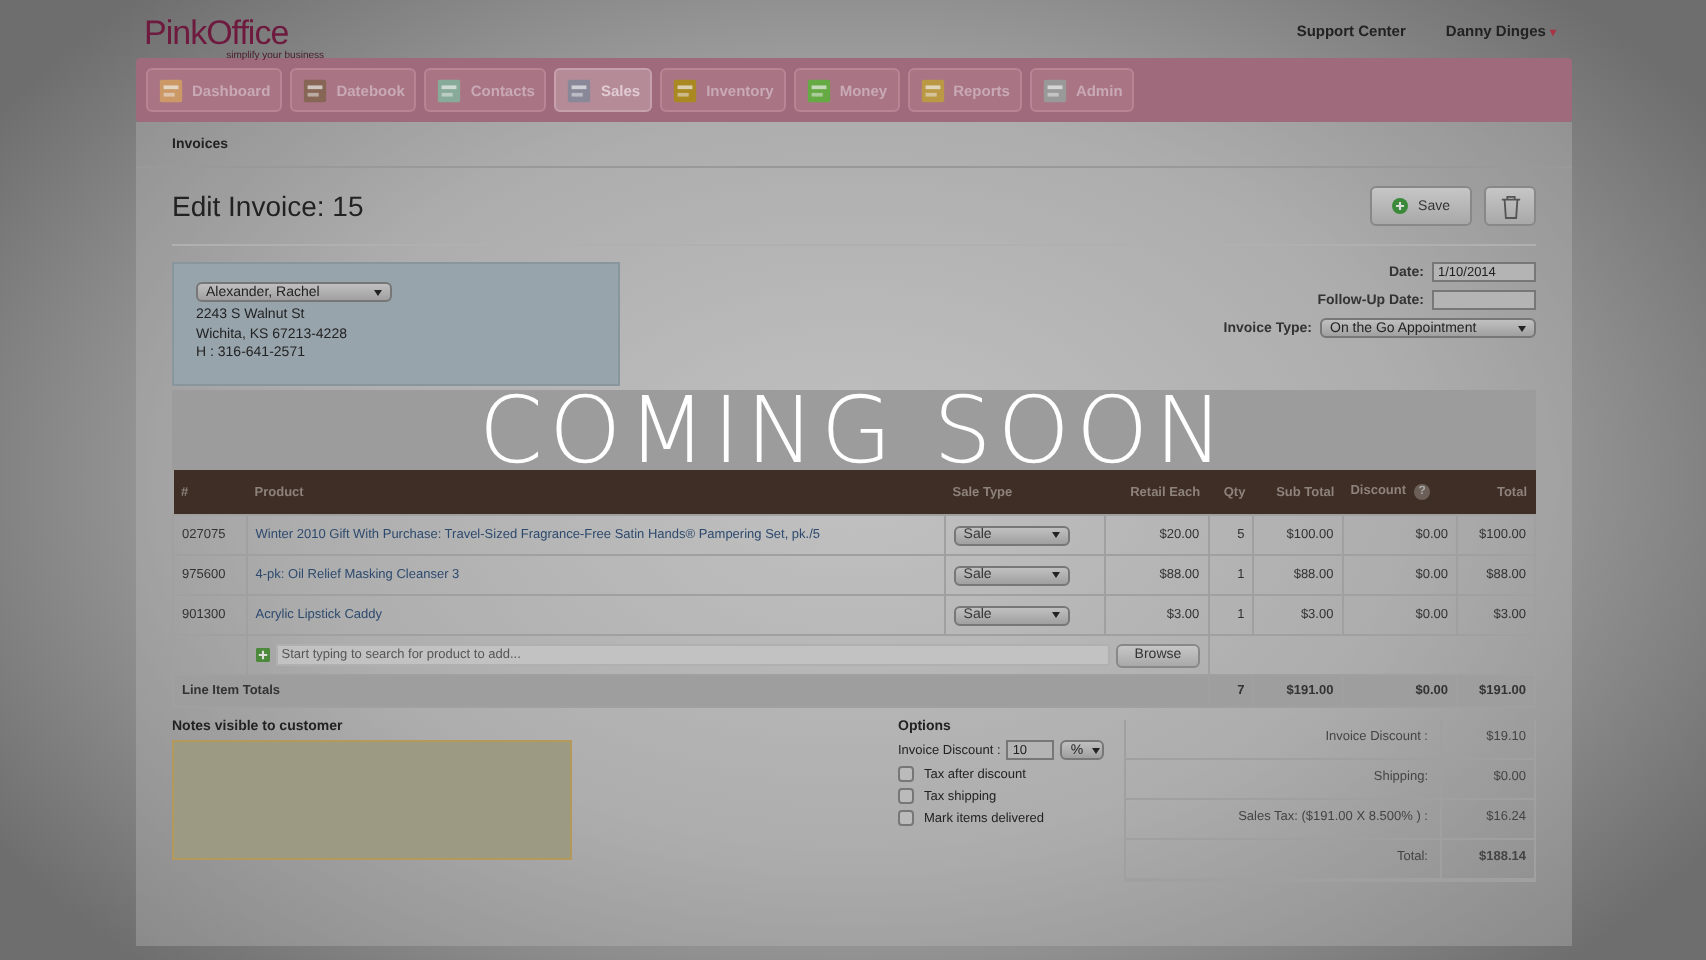 The image size is (1706, 960). I want to click on trash-icon, so click(1510, 206).